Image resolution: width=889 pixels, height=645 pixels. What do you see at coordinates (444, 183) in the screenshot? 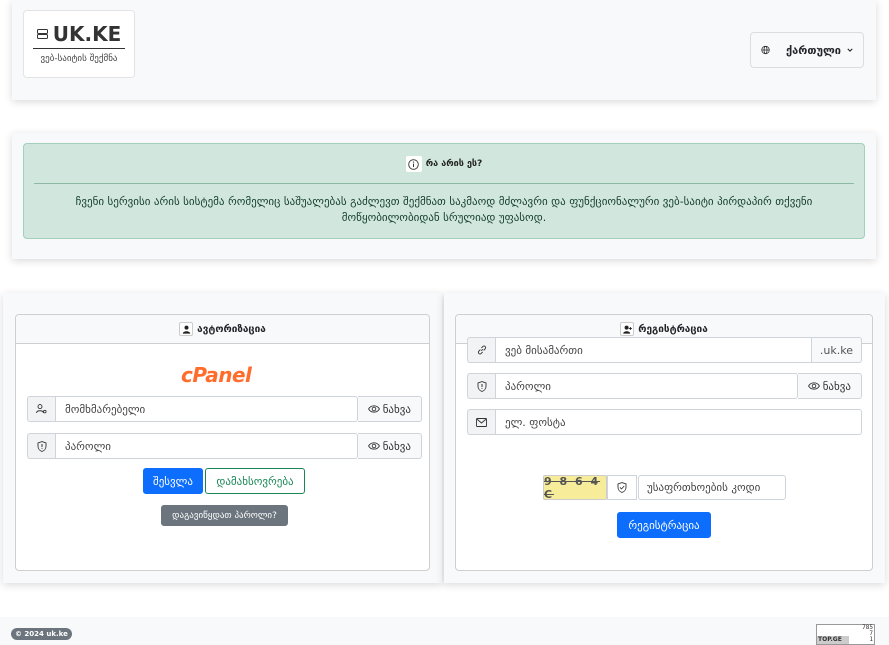
I see `info-divider` at bounding box center [444, 183].